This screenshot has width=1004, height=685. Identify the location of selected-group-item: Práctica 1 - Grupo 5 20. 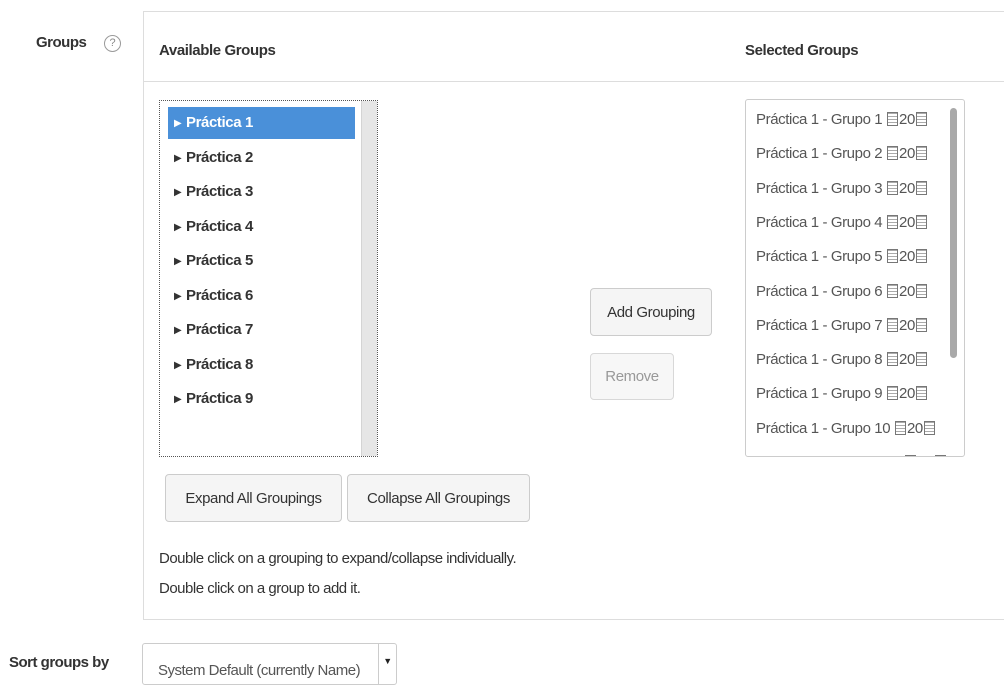
(842, 257).